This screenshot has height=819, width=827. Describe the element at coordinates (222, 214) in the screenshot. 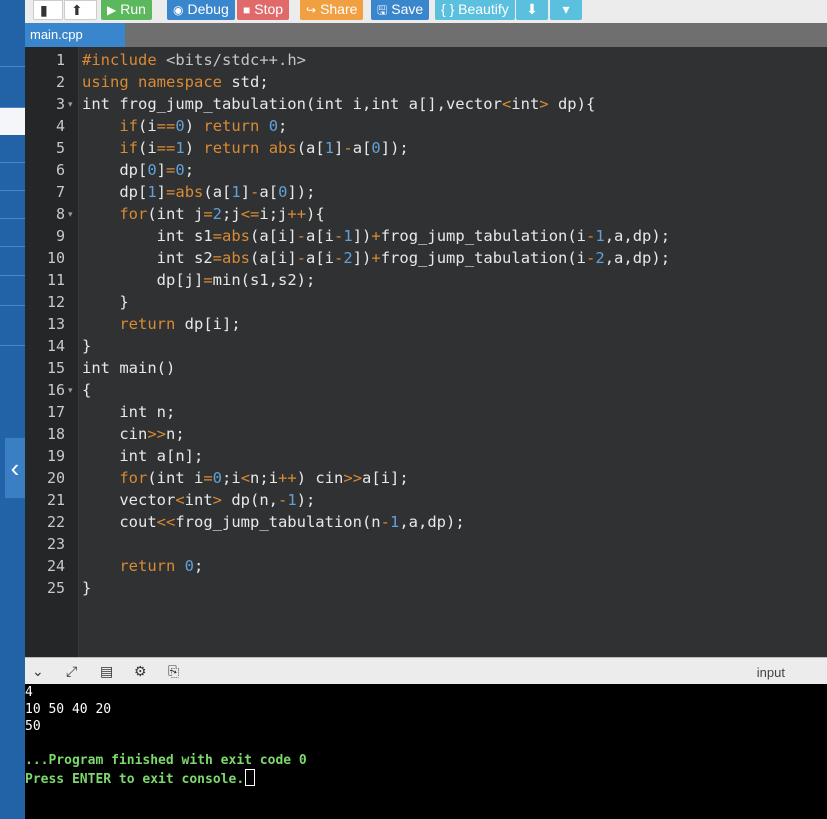

I see `code-line: for(int j=2;j<=i;j++){` at that location.